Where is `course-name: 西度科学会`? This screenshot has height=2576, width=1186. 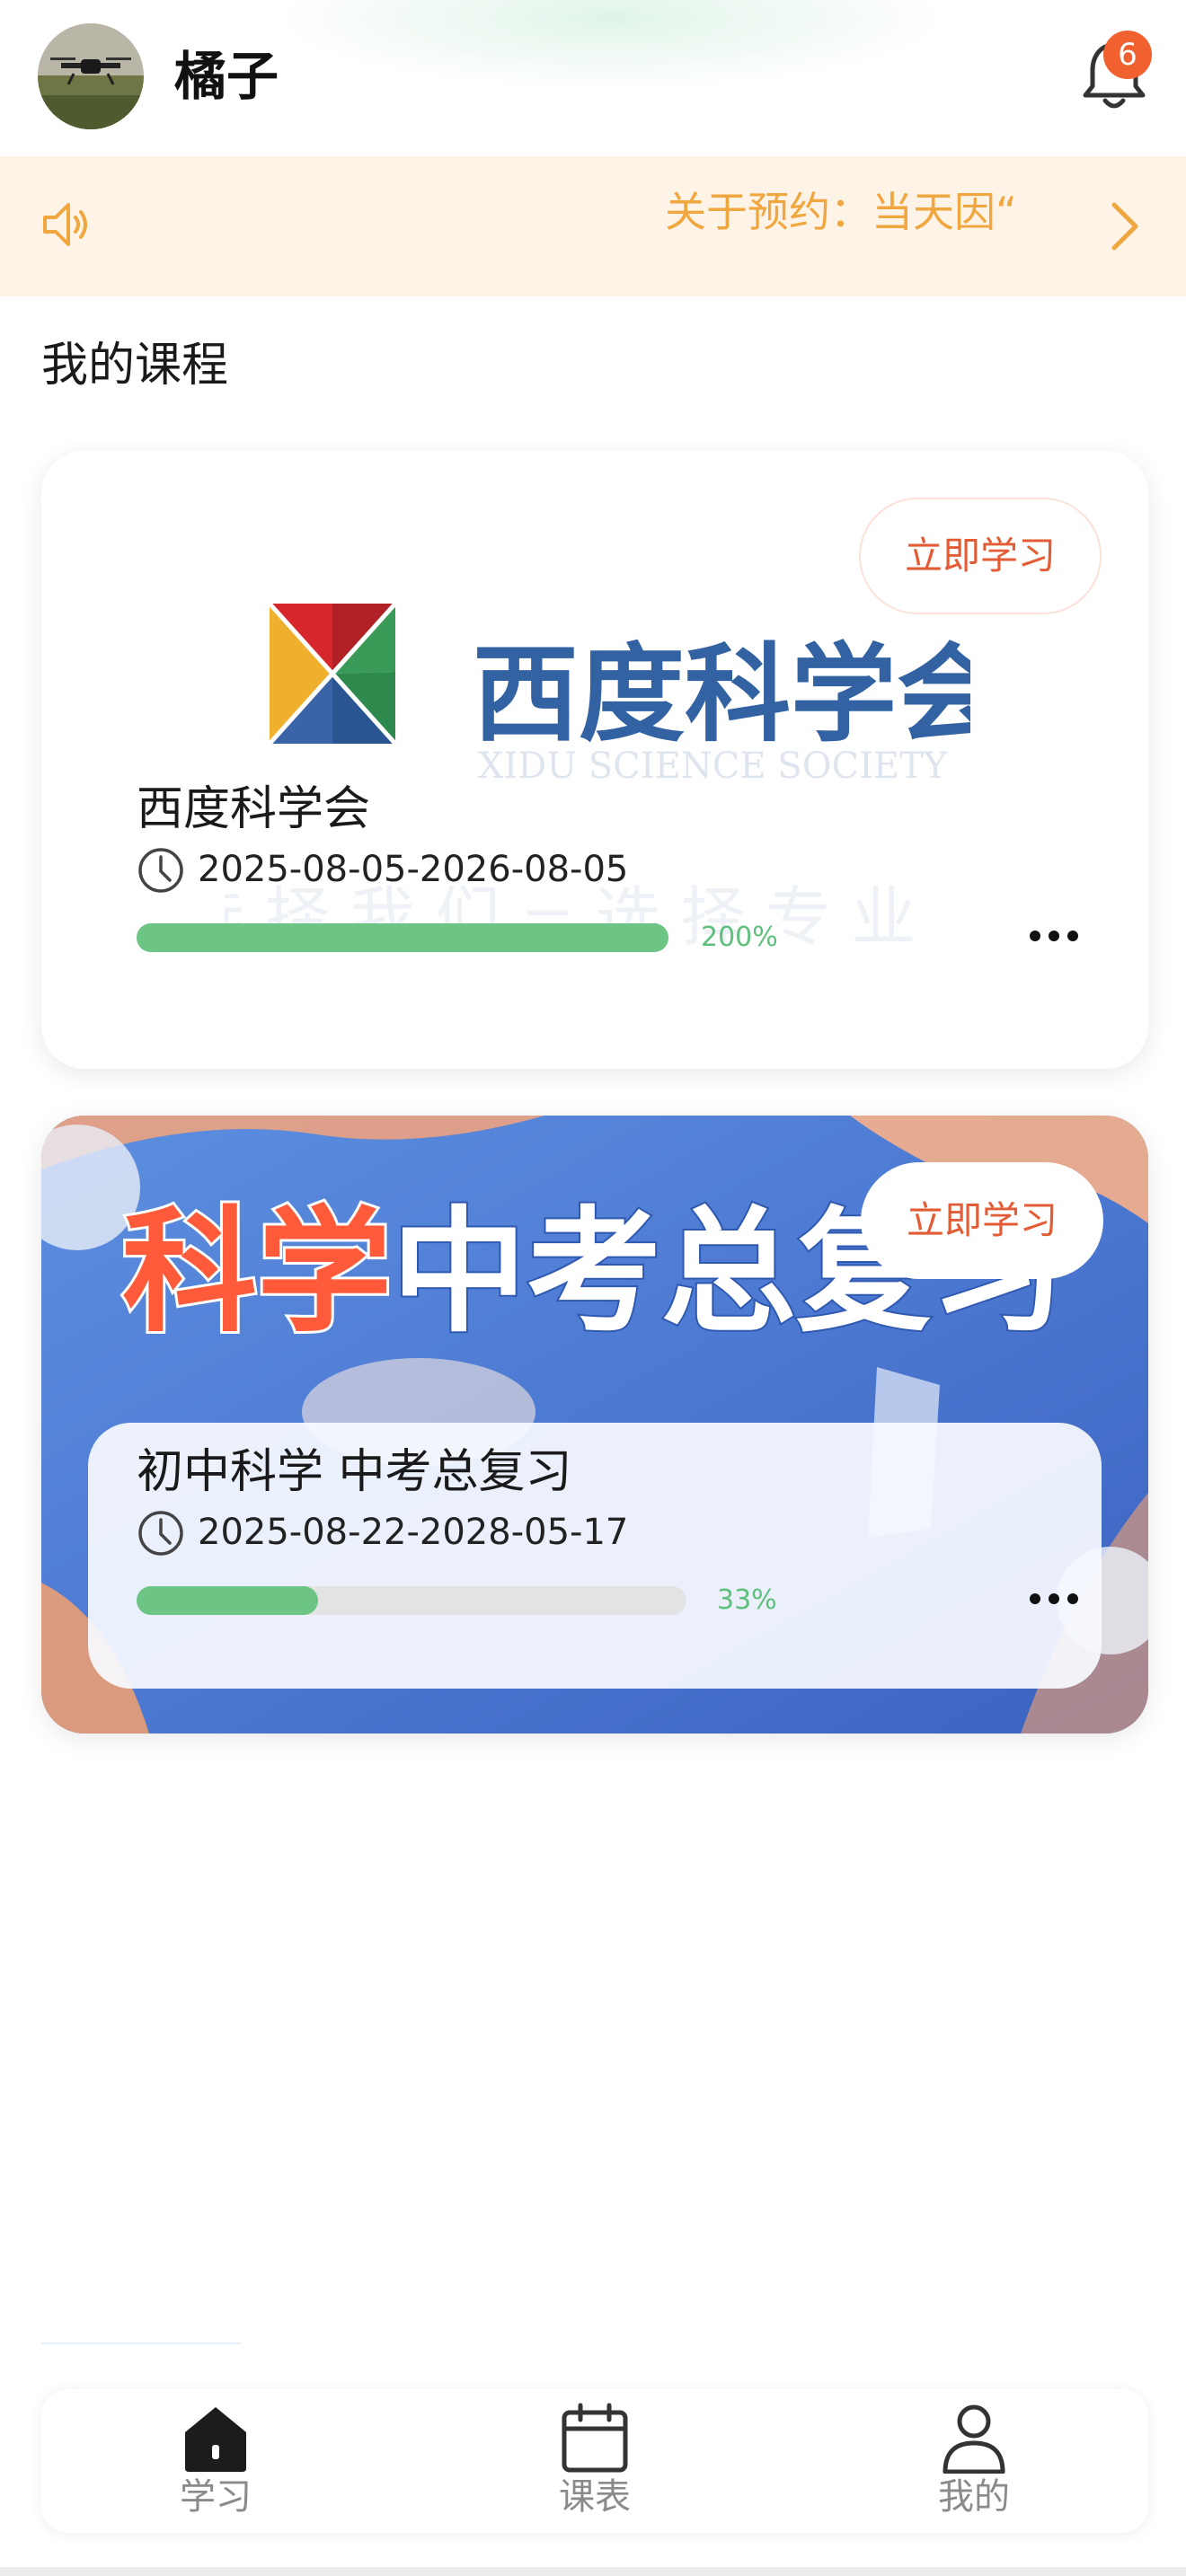 course-name: 西度科学会 is located at coordinates (254, 809).